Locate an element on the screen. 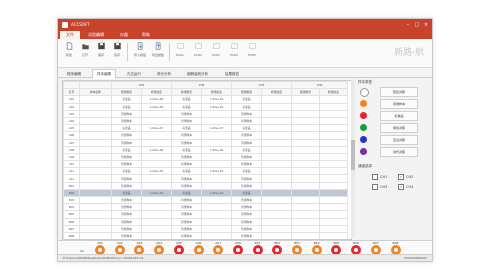 The height and width of the screenshot is (270, 481). column-header: 样本名称 is located at coordinates (95, 92).